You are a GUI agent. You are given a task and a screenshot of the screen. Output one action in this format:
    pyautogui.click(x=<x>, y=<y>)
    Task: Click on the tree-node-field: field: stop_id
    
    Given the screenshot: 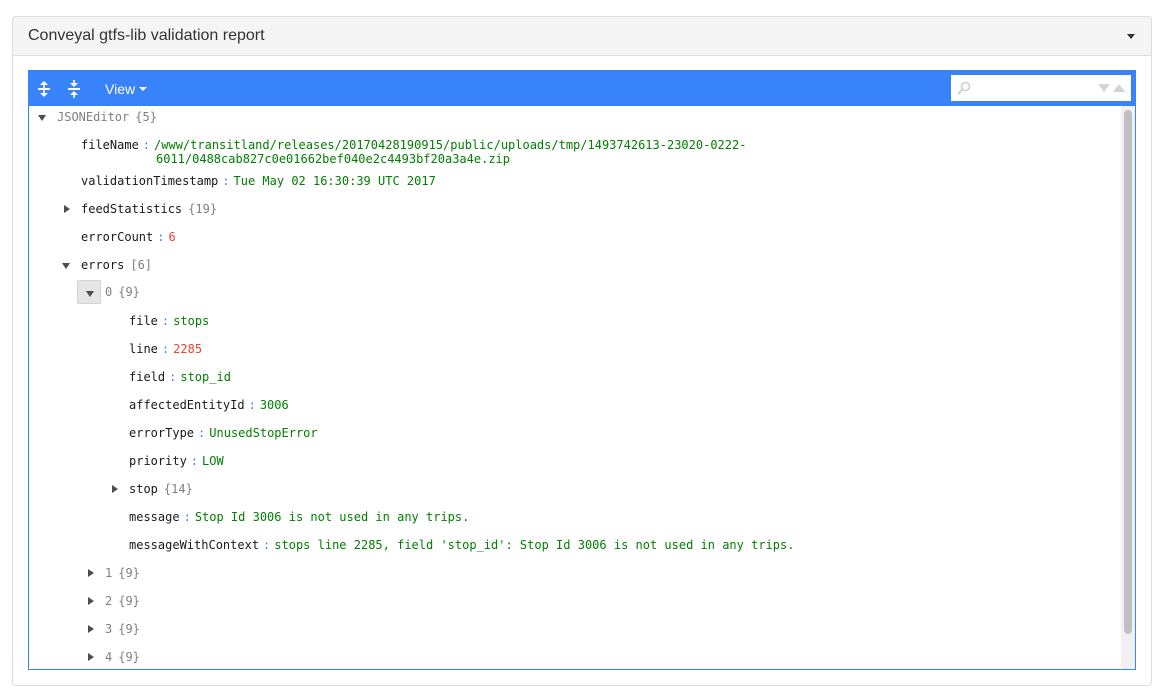 What is the action you would take?
    pyautogui.click(x=180, y=377)
    